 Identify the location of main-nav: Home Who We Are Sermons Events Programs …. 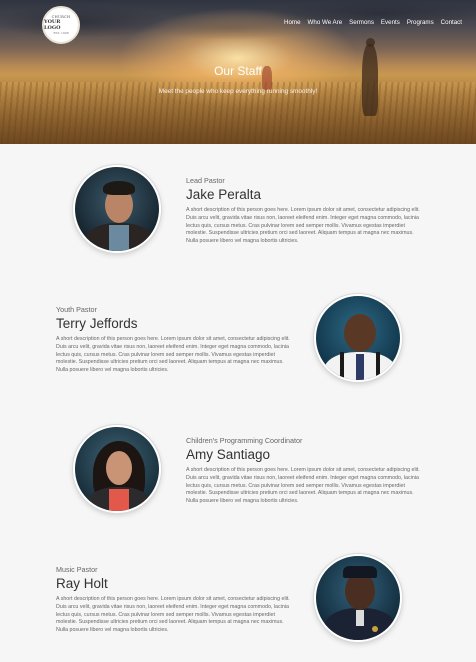
(373, 22).